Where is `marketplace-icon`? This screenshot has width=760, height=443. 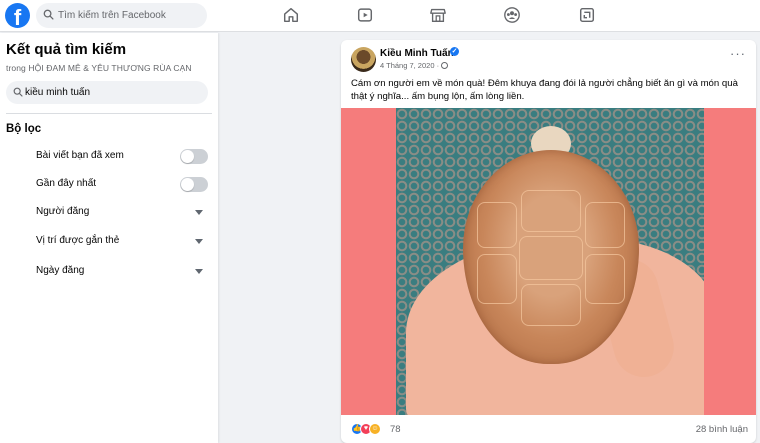 marketplace-icon is located at coordinates (438, 15).